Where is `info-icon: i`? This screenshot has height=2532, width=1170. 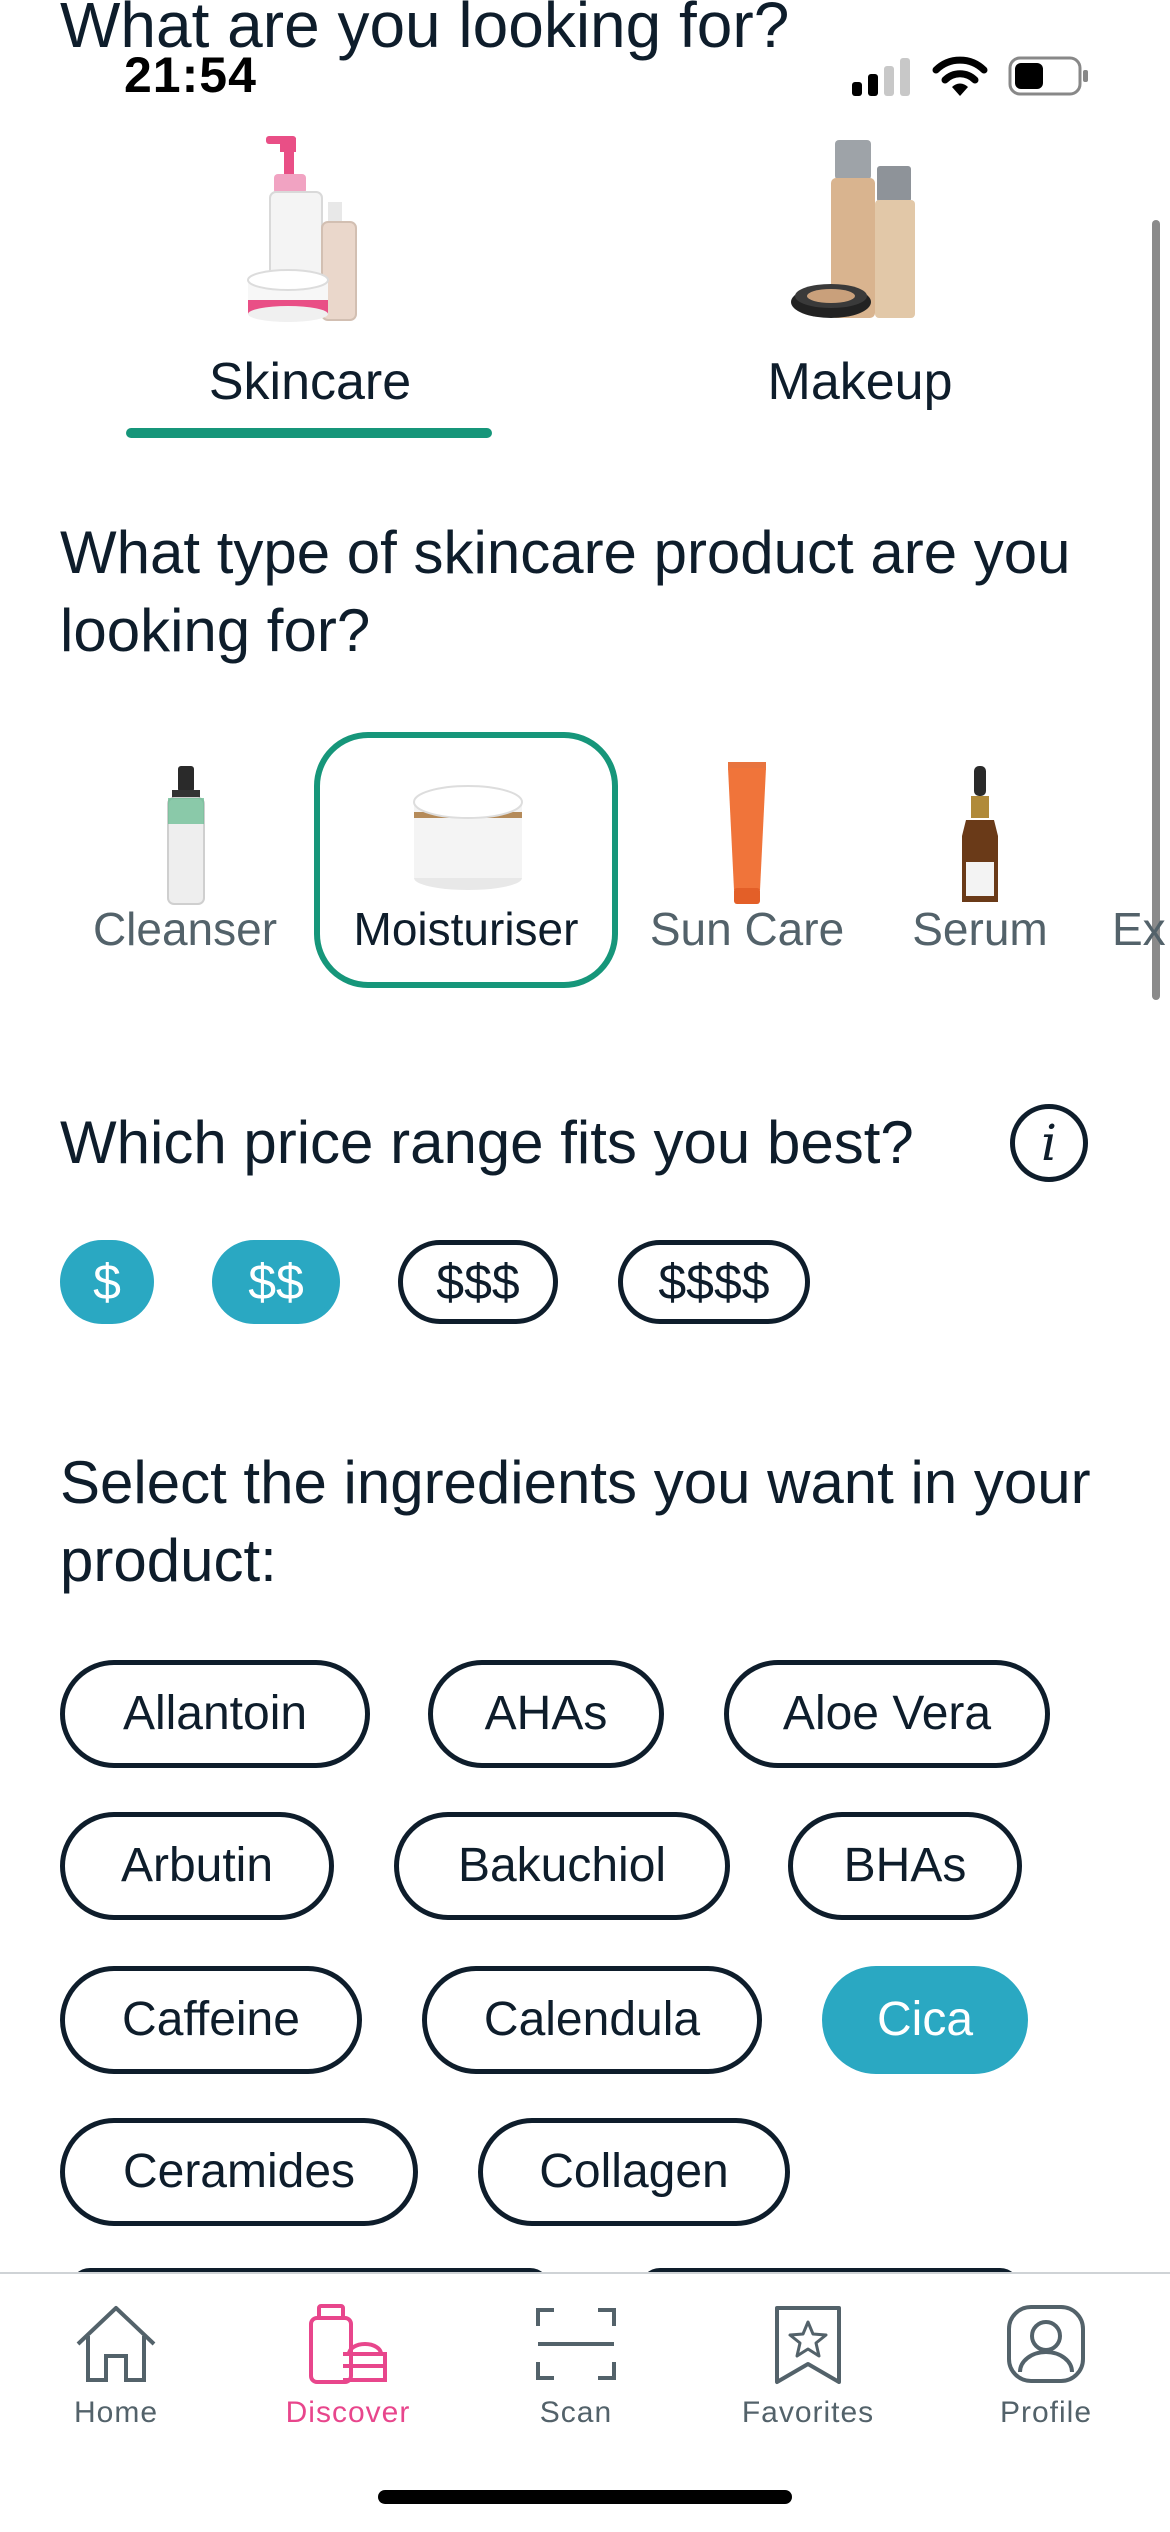
info-icon: i is located at coordinates (1049, 1143).